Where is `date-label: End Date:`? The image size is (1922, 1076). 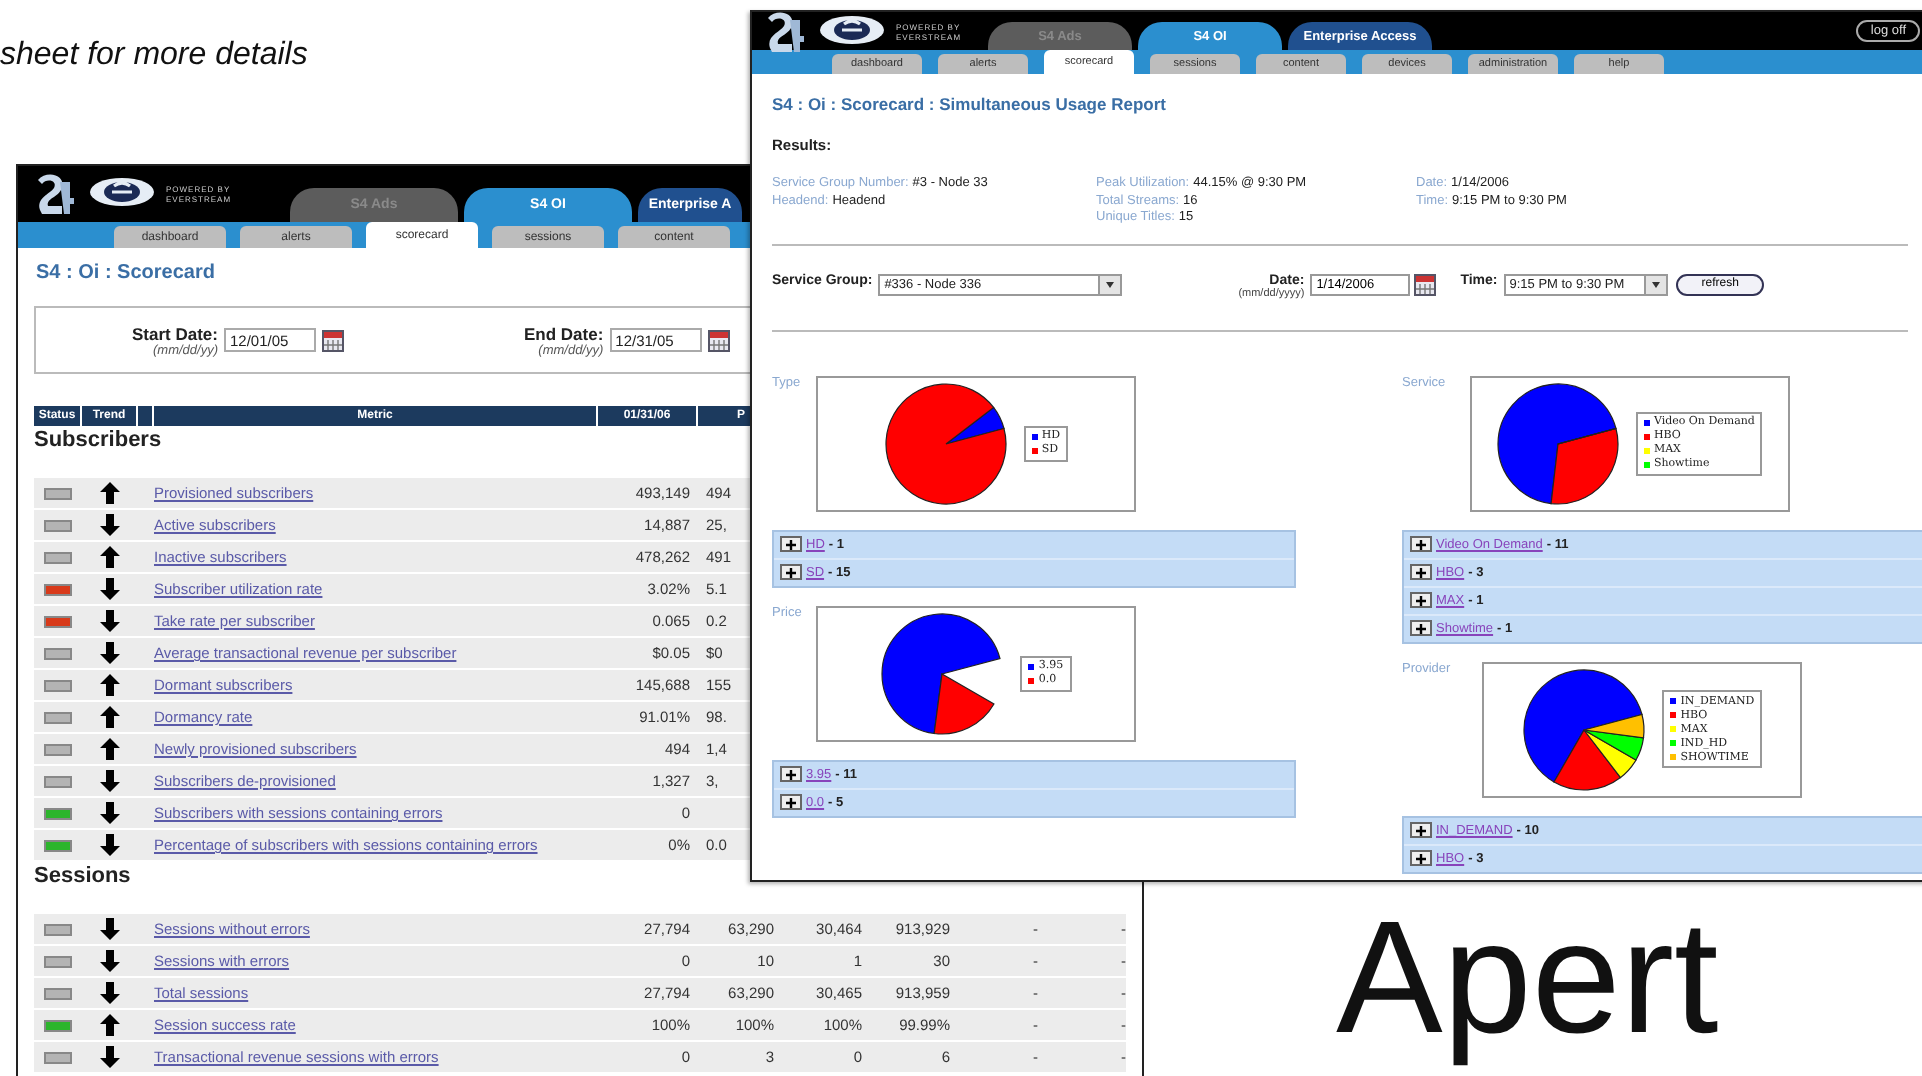
date-label: End Date: is located at coordinates (563, 333).